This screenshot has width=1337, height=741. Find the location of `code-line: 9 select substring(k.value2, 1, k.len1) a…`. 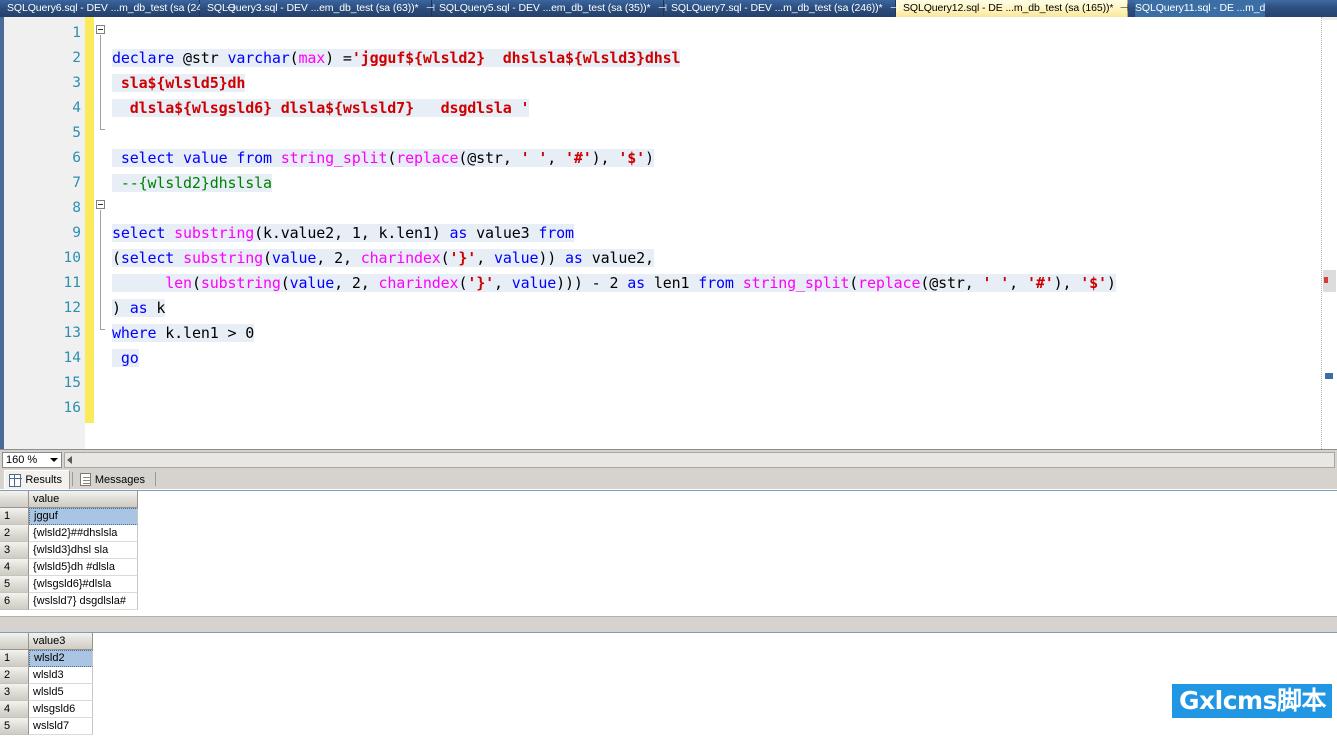

code-line: 9 select substring(k.value2, 1, k.len1) a… is located at coordinates (668, 233).